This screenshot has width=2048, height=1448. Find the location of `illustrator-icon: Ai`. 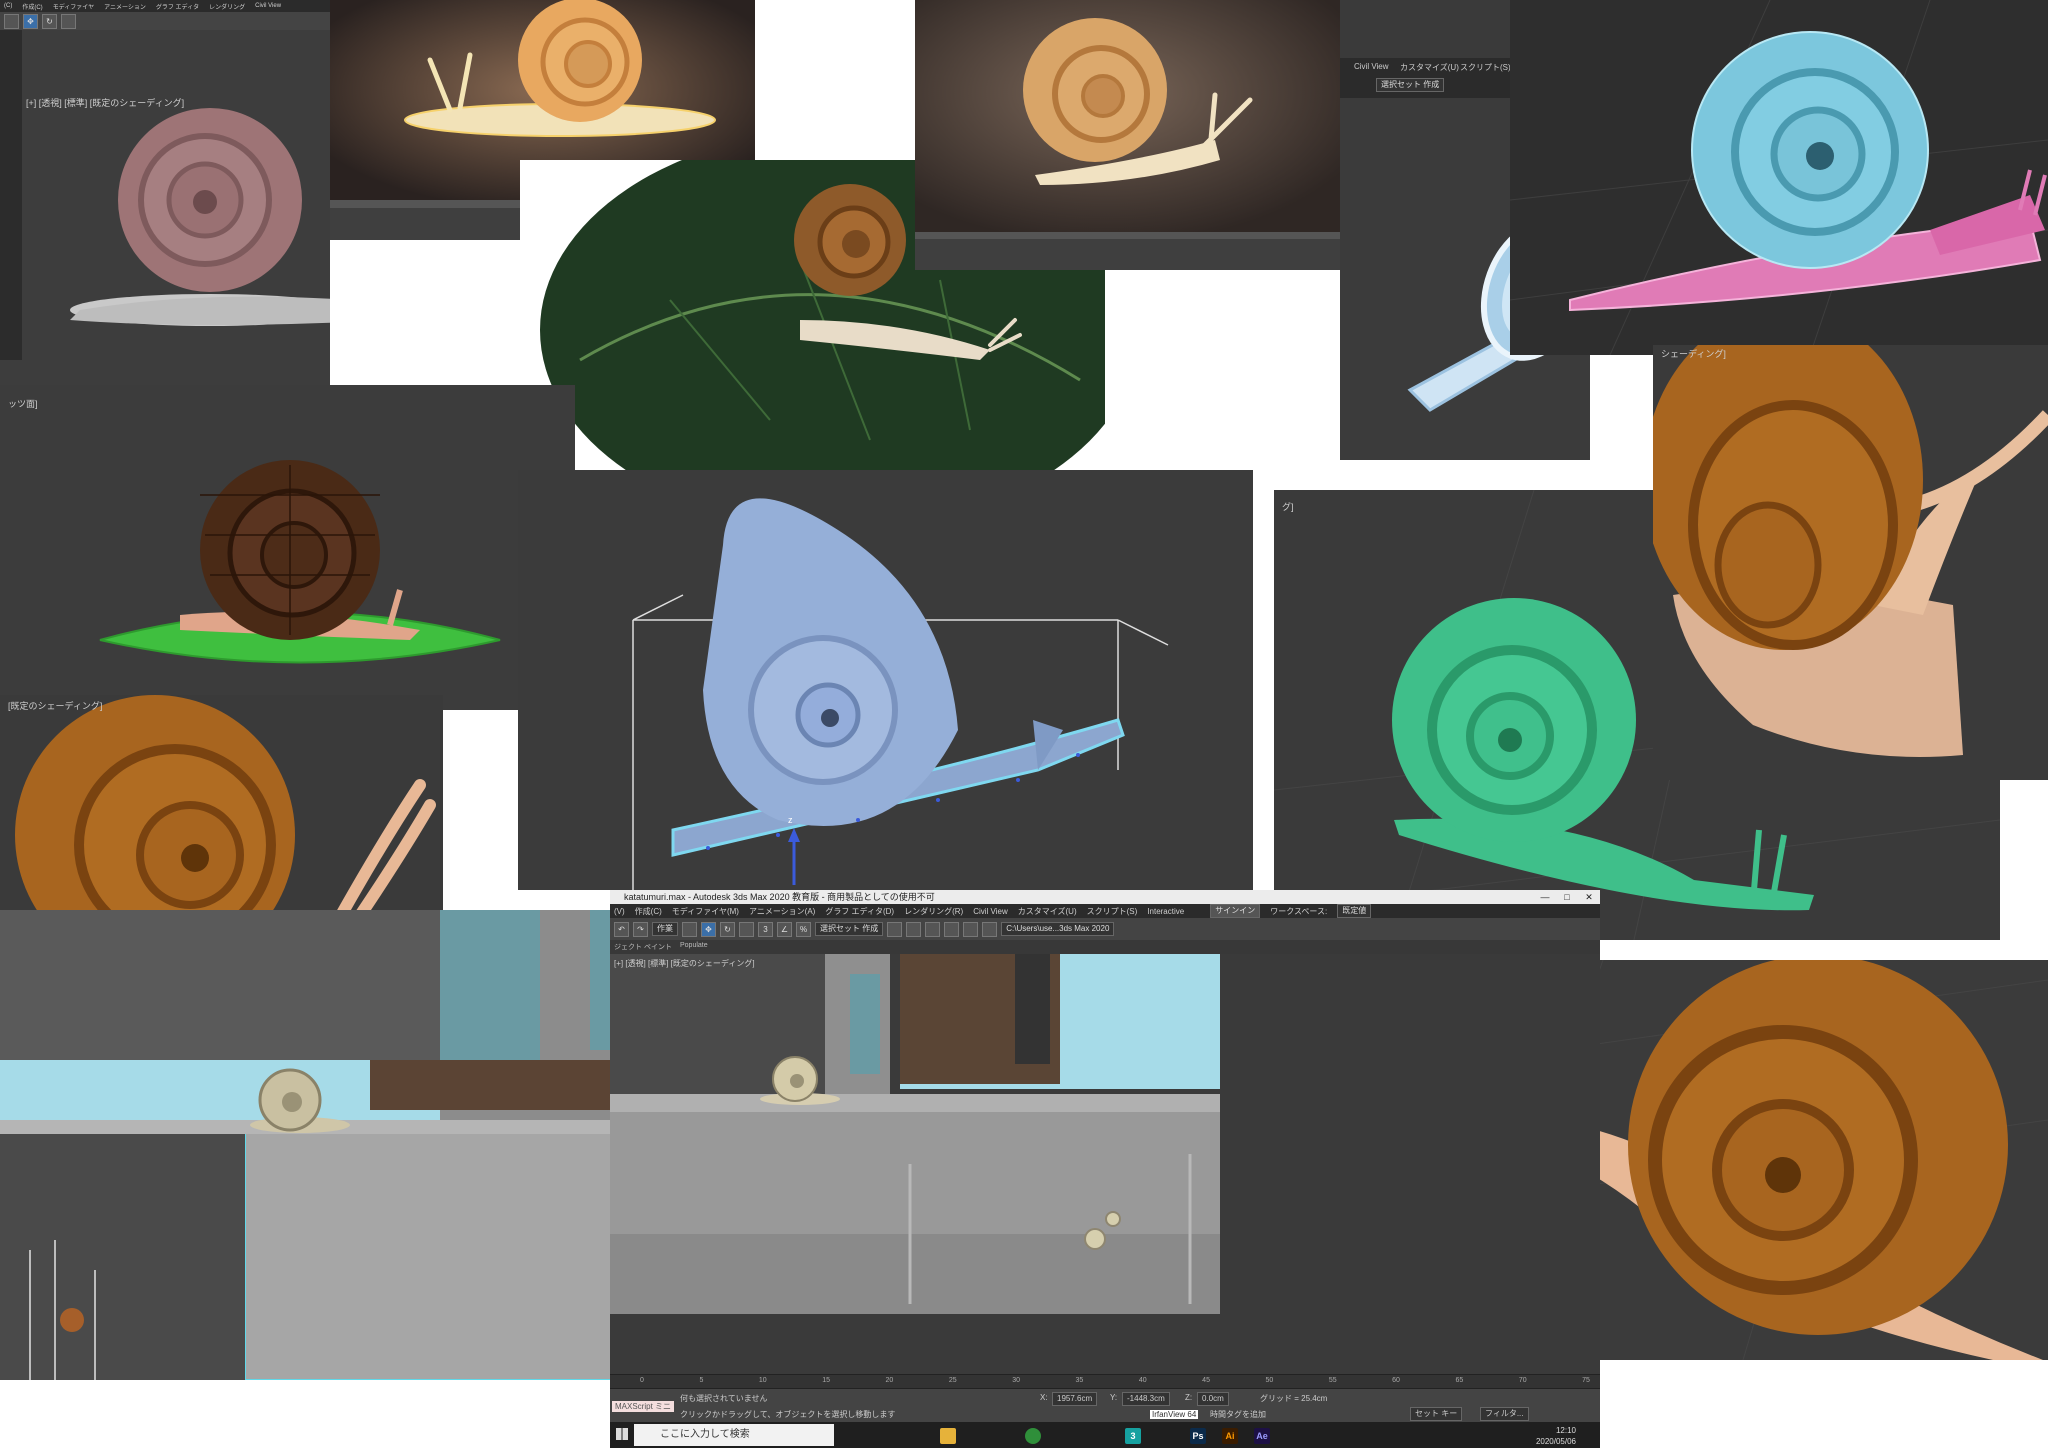

illustrator-icon: Ai is located at coordinates (1230, 1436).